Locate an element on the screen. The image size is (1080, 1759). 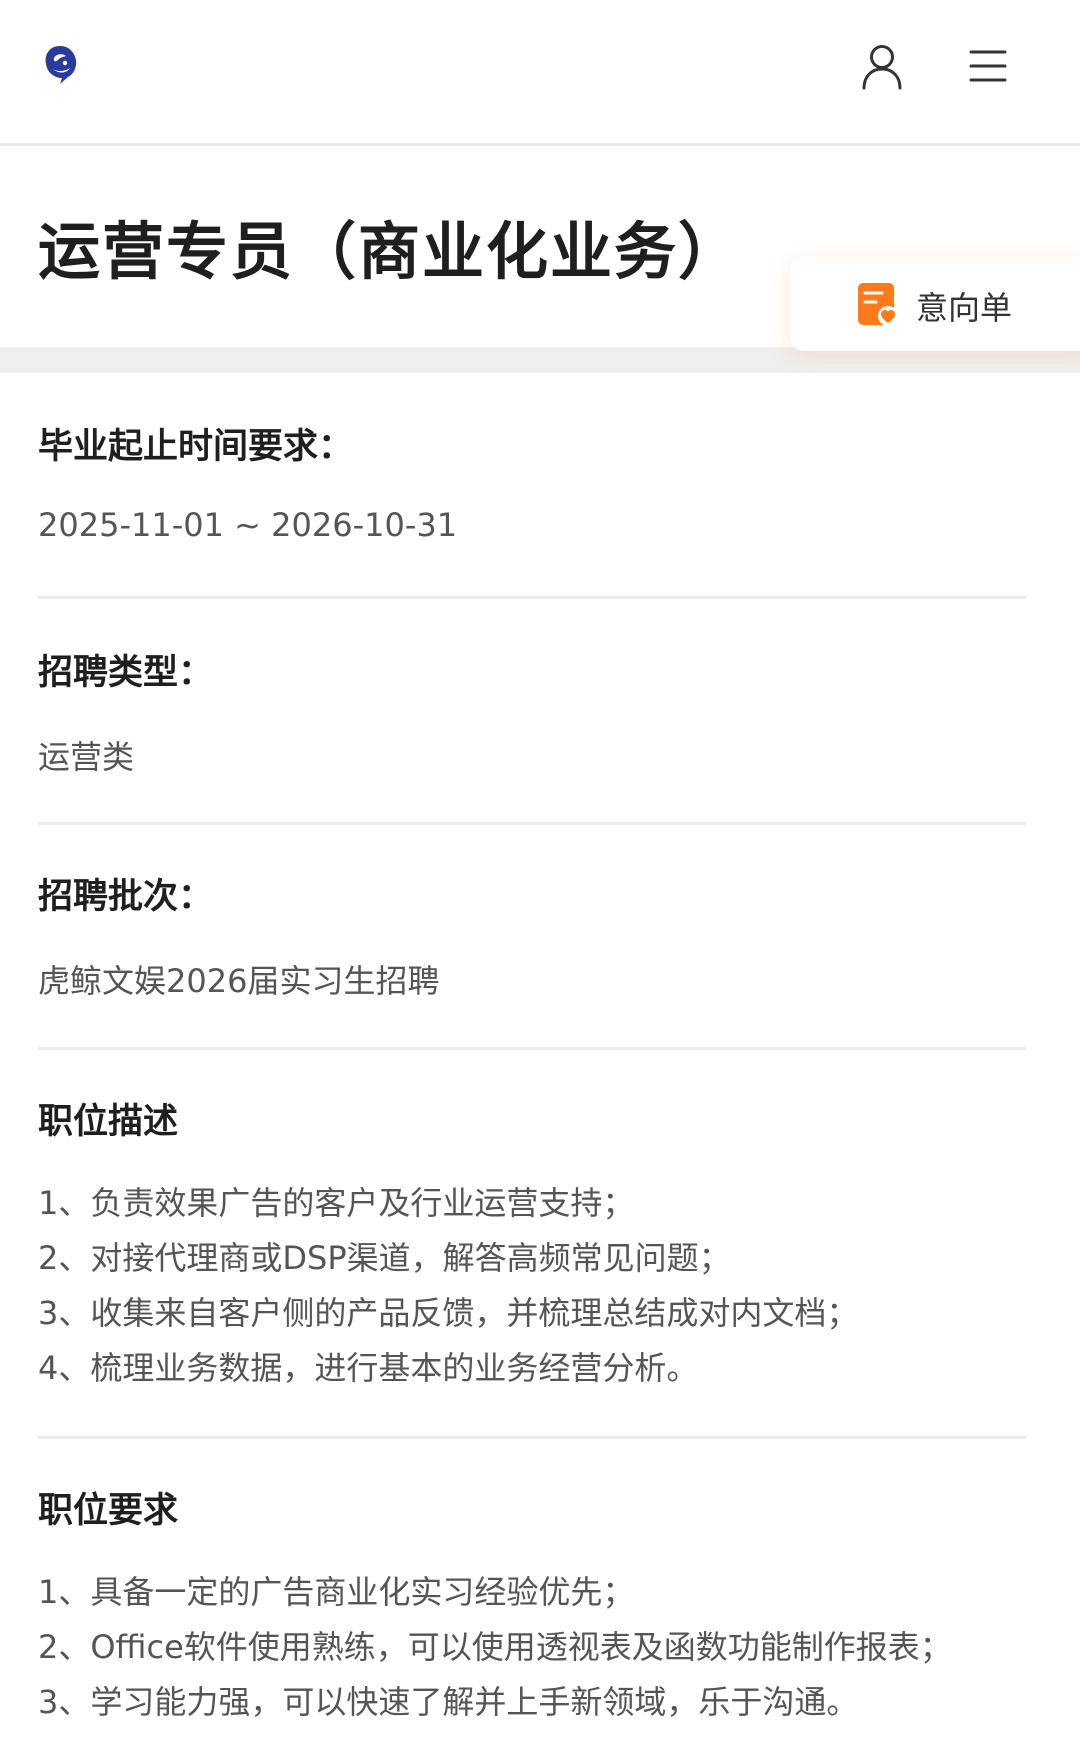
list-item: 2、对接代理商或DSP渠道，解答高频常见问题； is located at coordinates (384, 1258).